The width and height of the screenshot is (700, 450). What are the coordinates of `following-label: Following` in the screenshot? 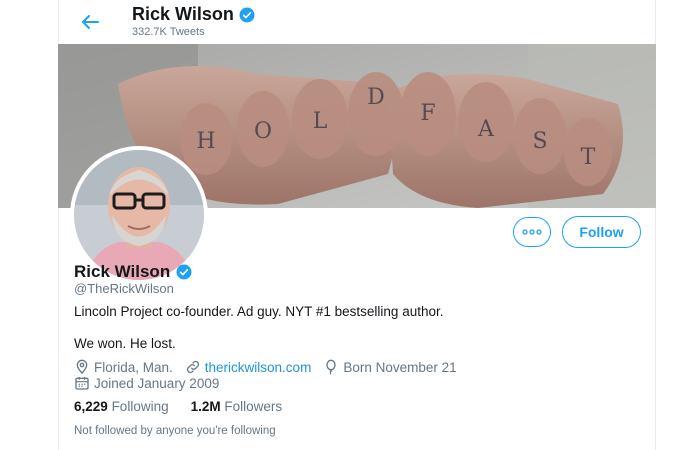 It's located at (140, 406).